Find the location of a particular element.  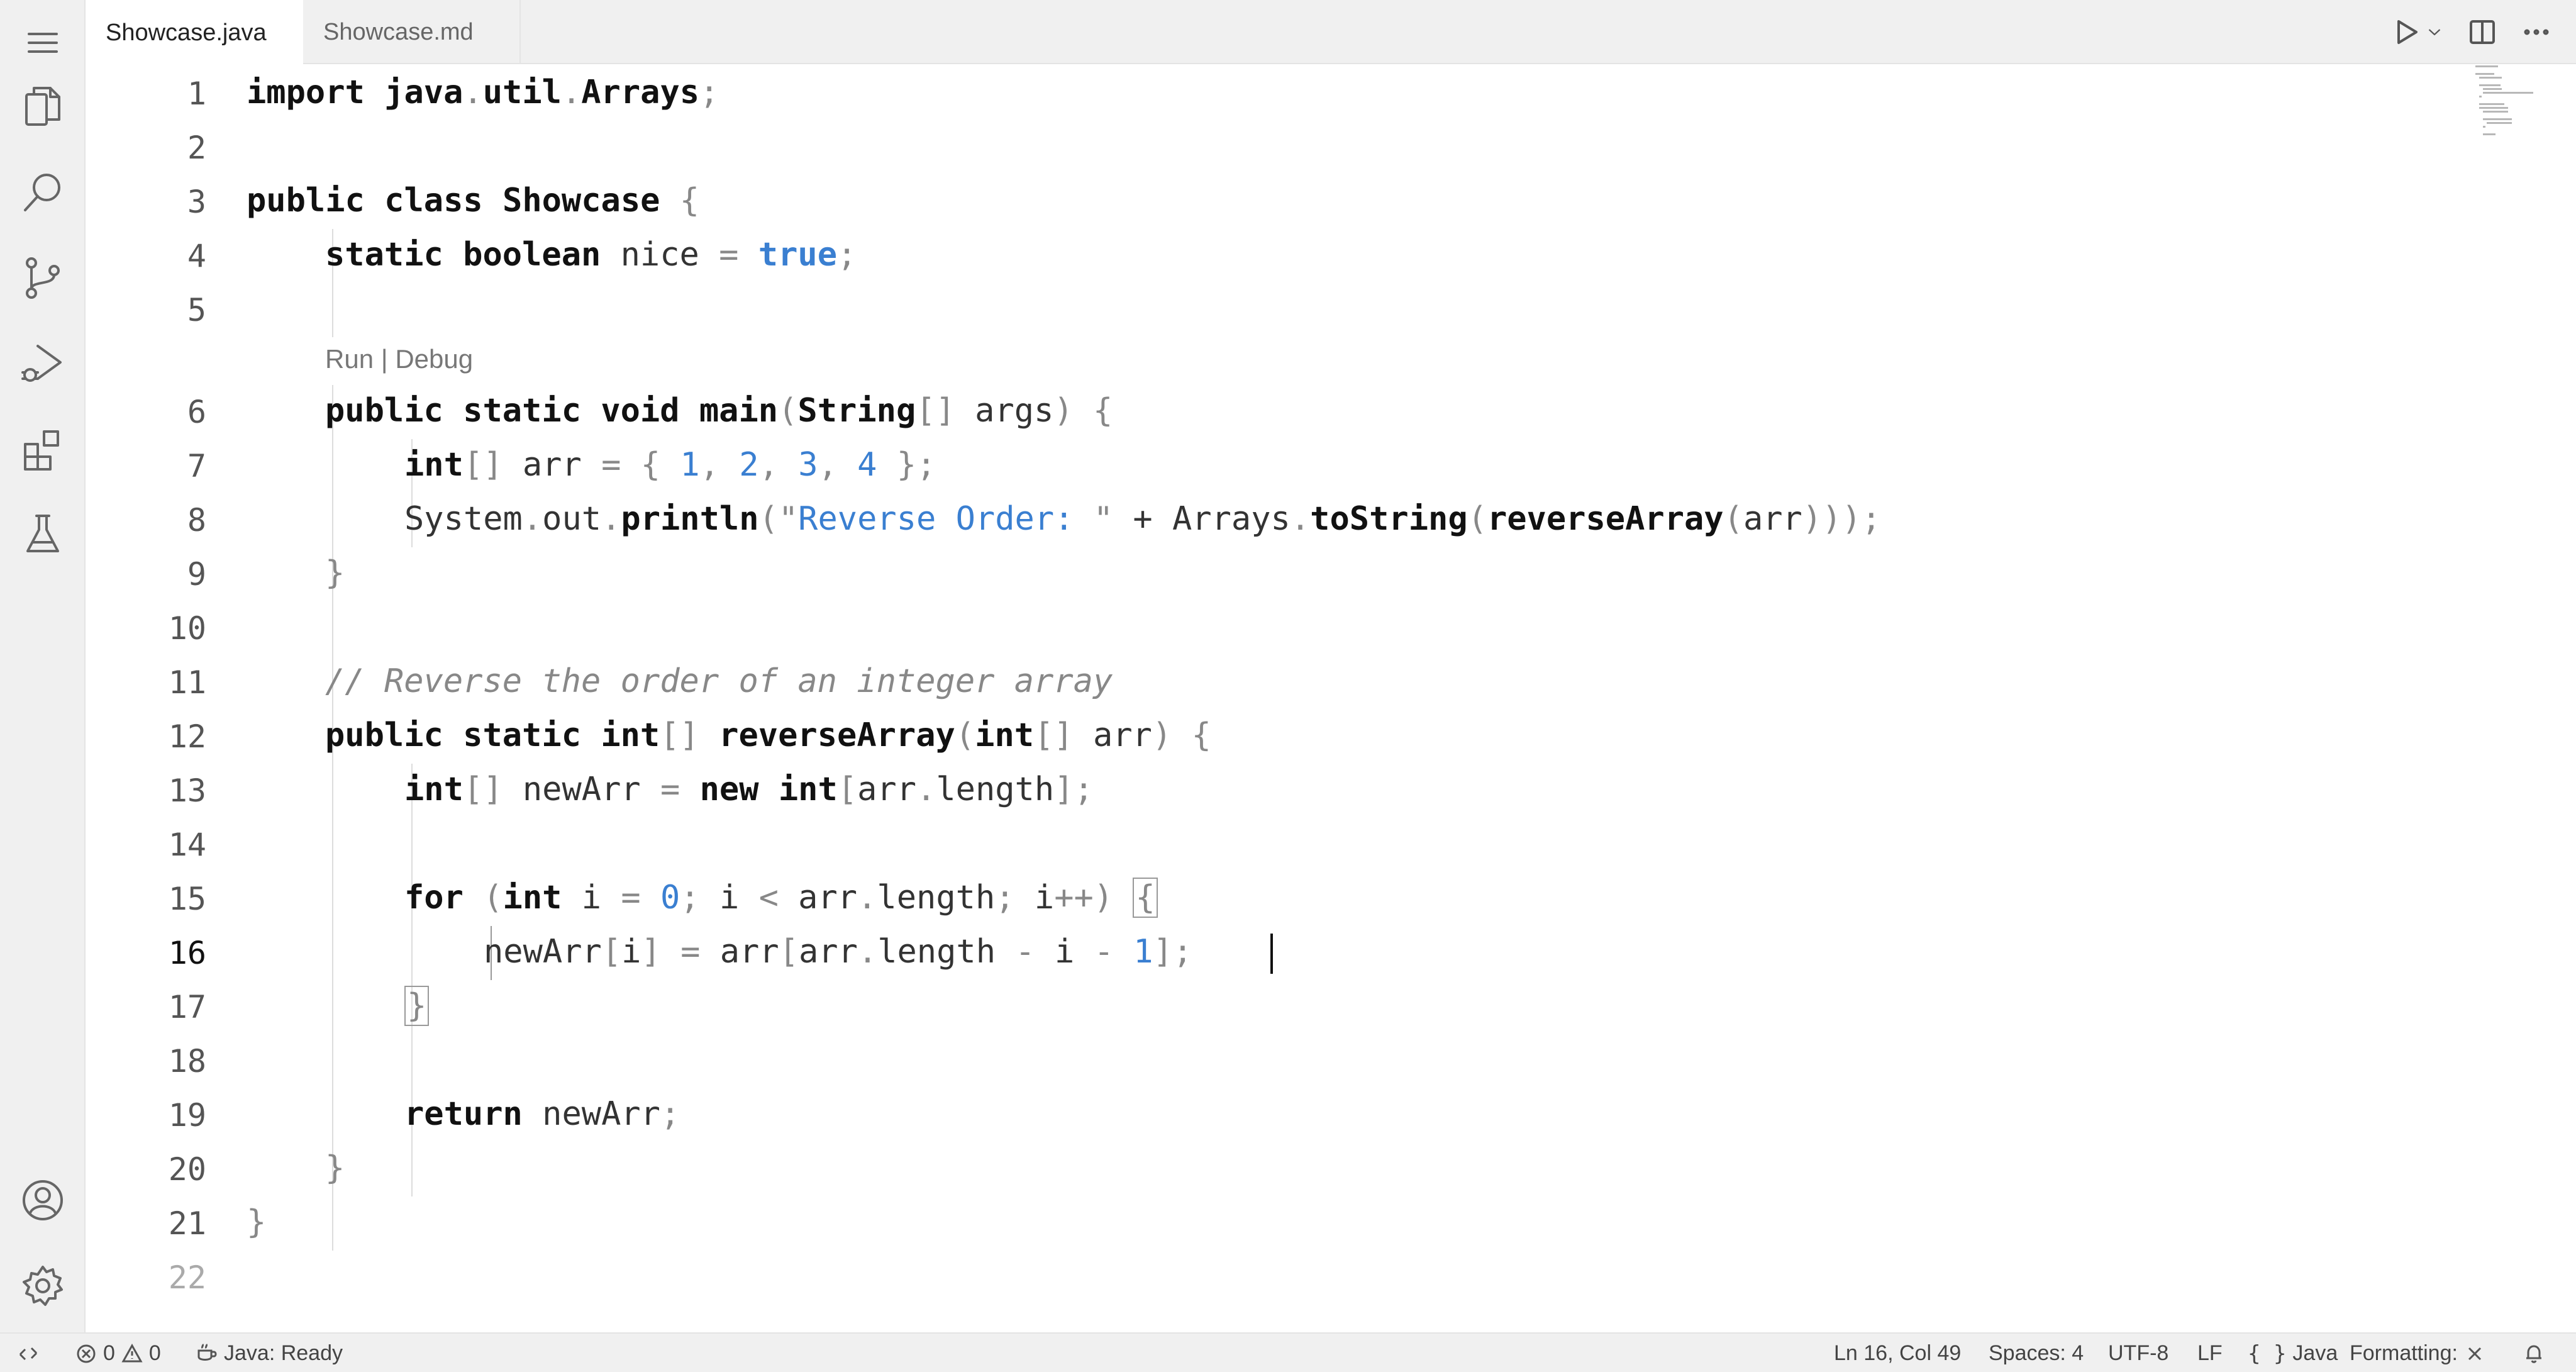

run-icon is located at coordinates (2417, 32).